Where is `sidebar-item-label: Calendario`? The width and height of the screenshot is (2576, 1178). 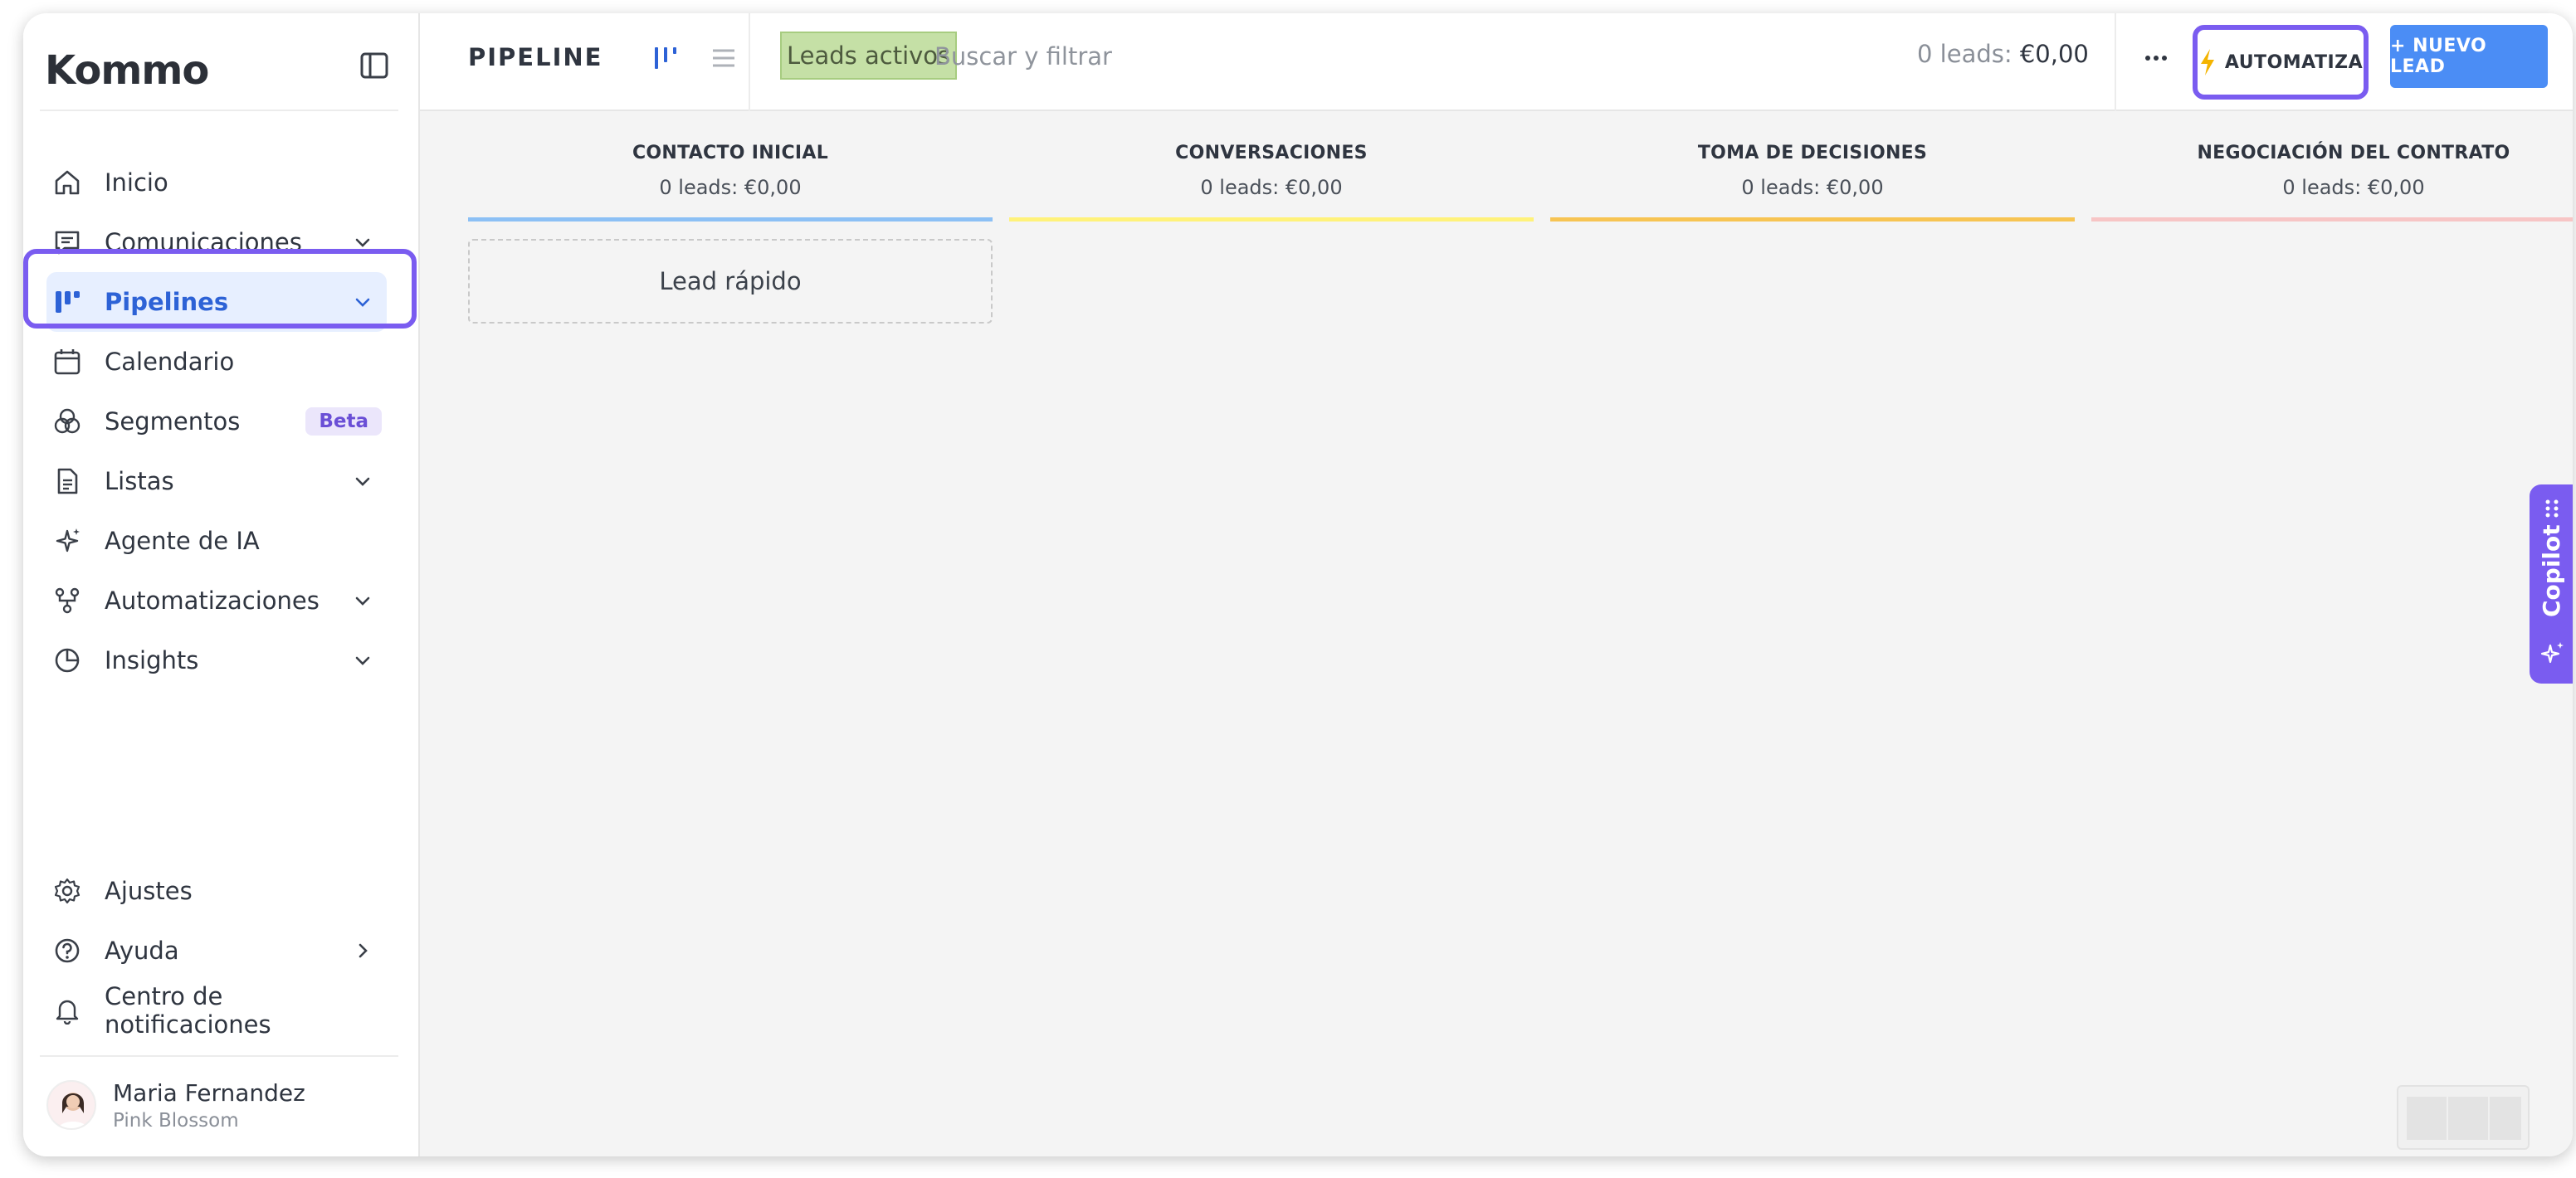 sidebar-item-label: Calendario is located at coordinates (170, 362).